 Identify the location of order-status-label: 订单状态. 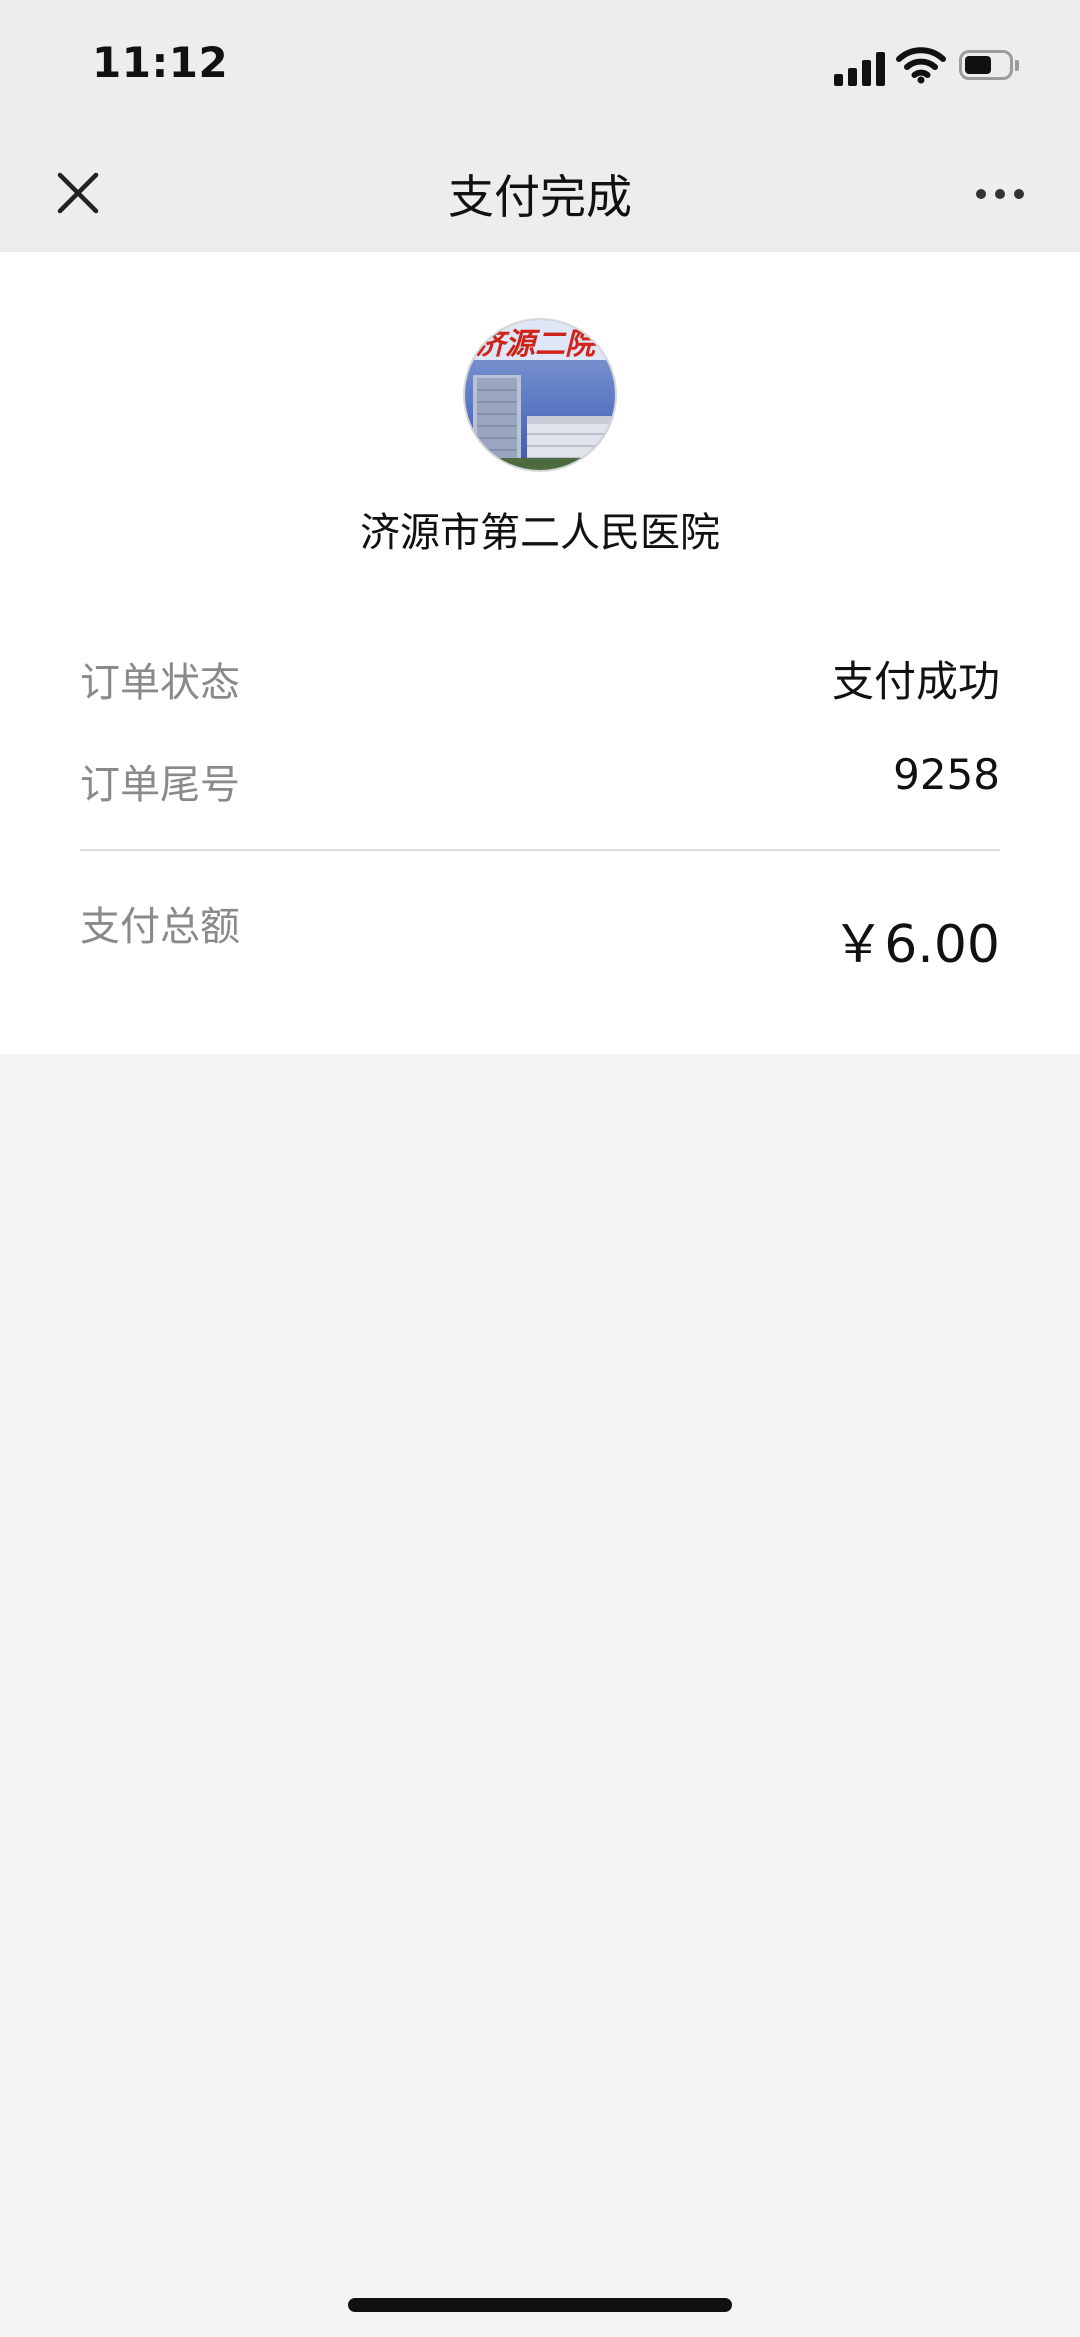
(160, 683).